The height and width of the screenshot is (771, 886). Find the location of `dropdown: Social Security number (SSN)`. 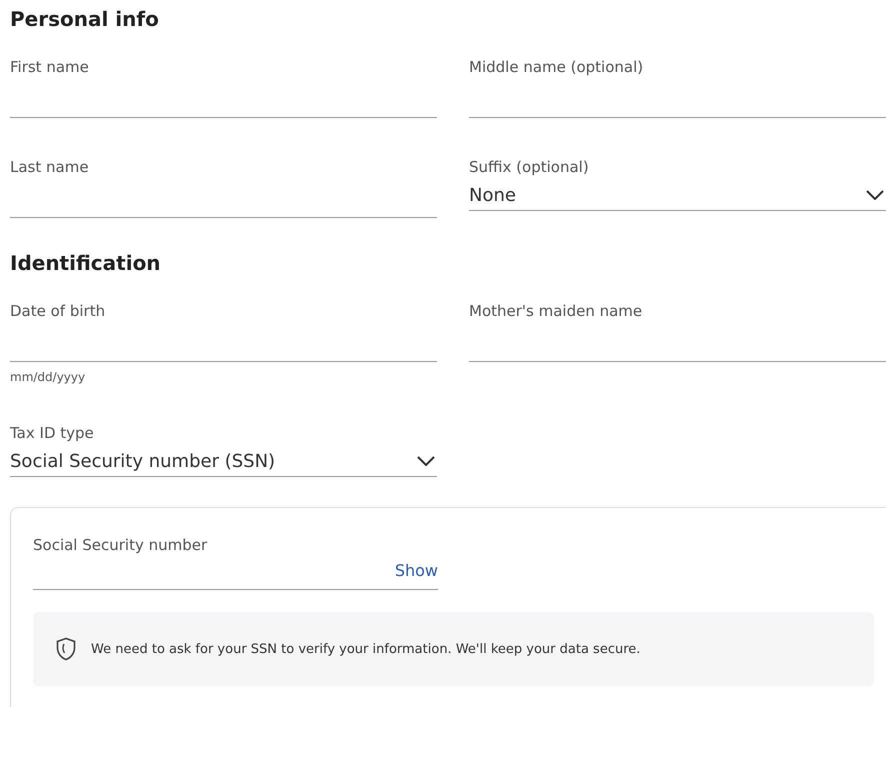

dropdown: Social Security number (SSN) is located at coordinates (223, 460).